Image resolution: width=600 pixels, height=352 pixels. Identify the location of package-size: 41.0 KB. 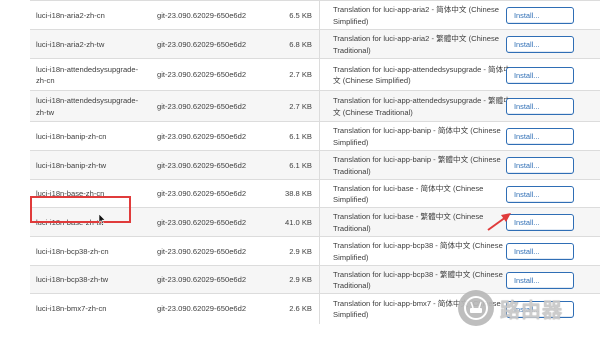
(298, 222).